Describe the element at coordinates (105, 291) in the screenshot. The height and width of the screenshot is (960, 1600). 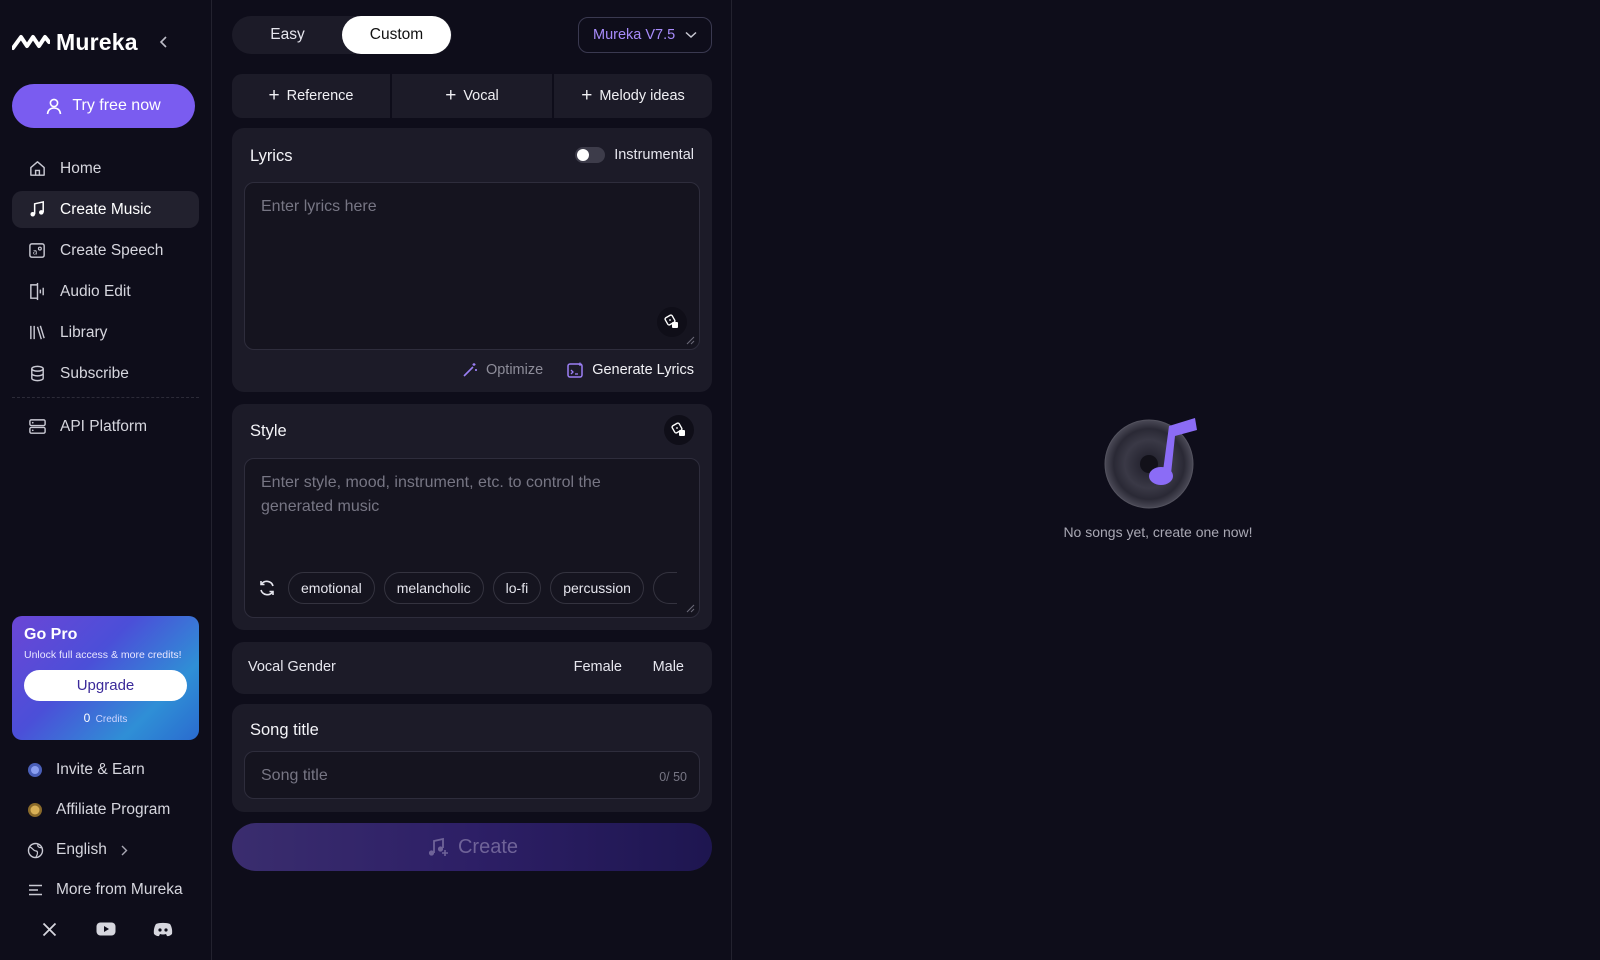
I see `nav-item-audio-edit: Audio Edit` at that location.